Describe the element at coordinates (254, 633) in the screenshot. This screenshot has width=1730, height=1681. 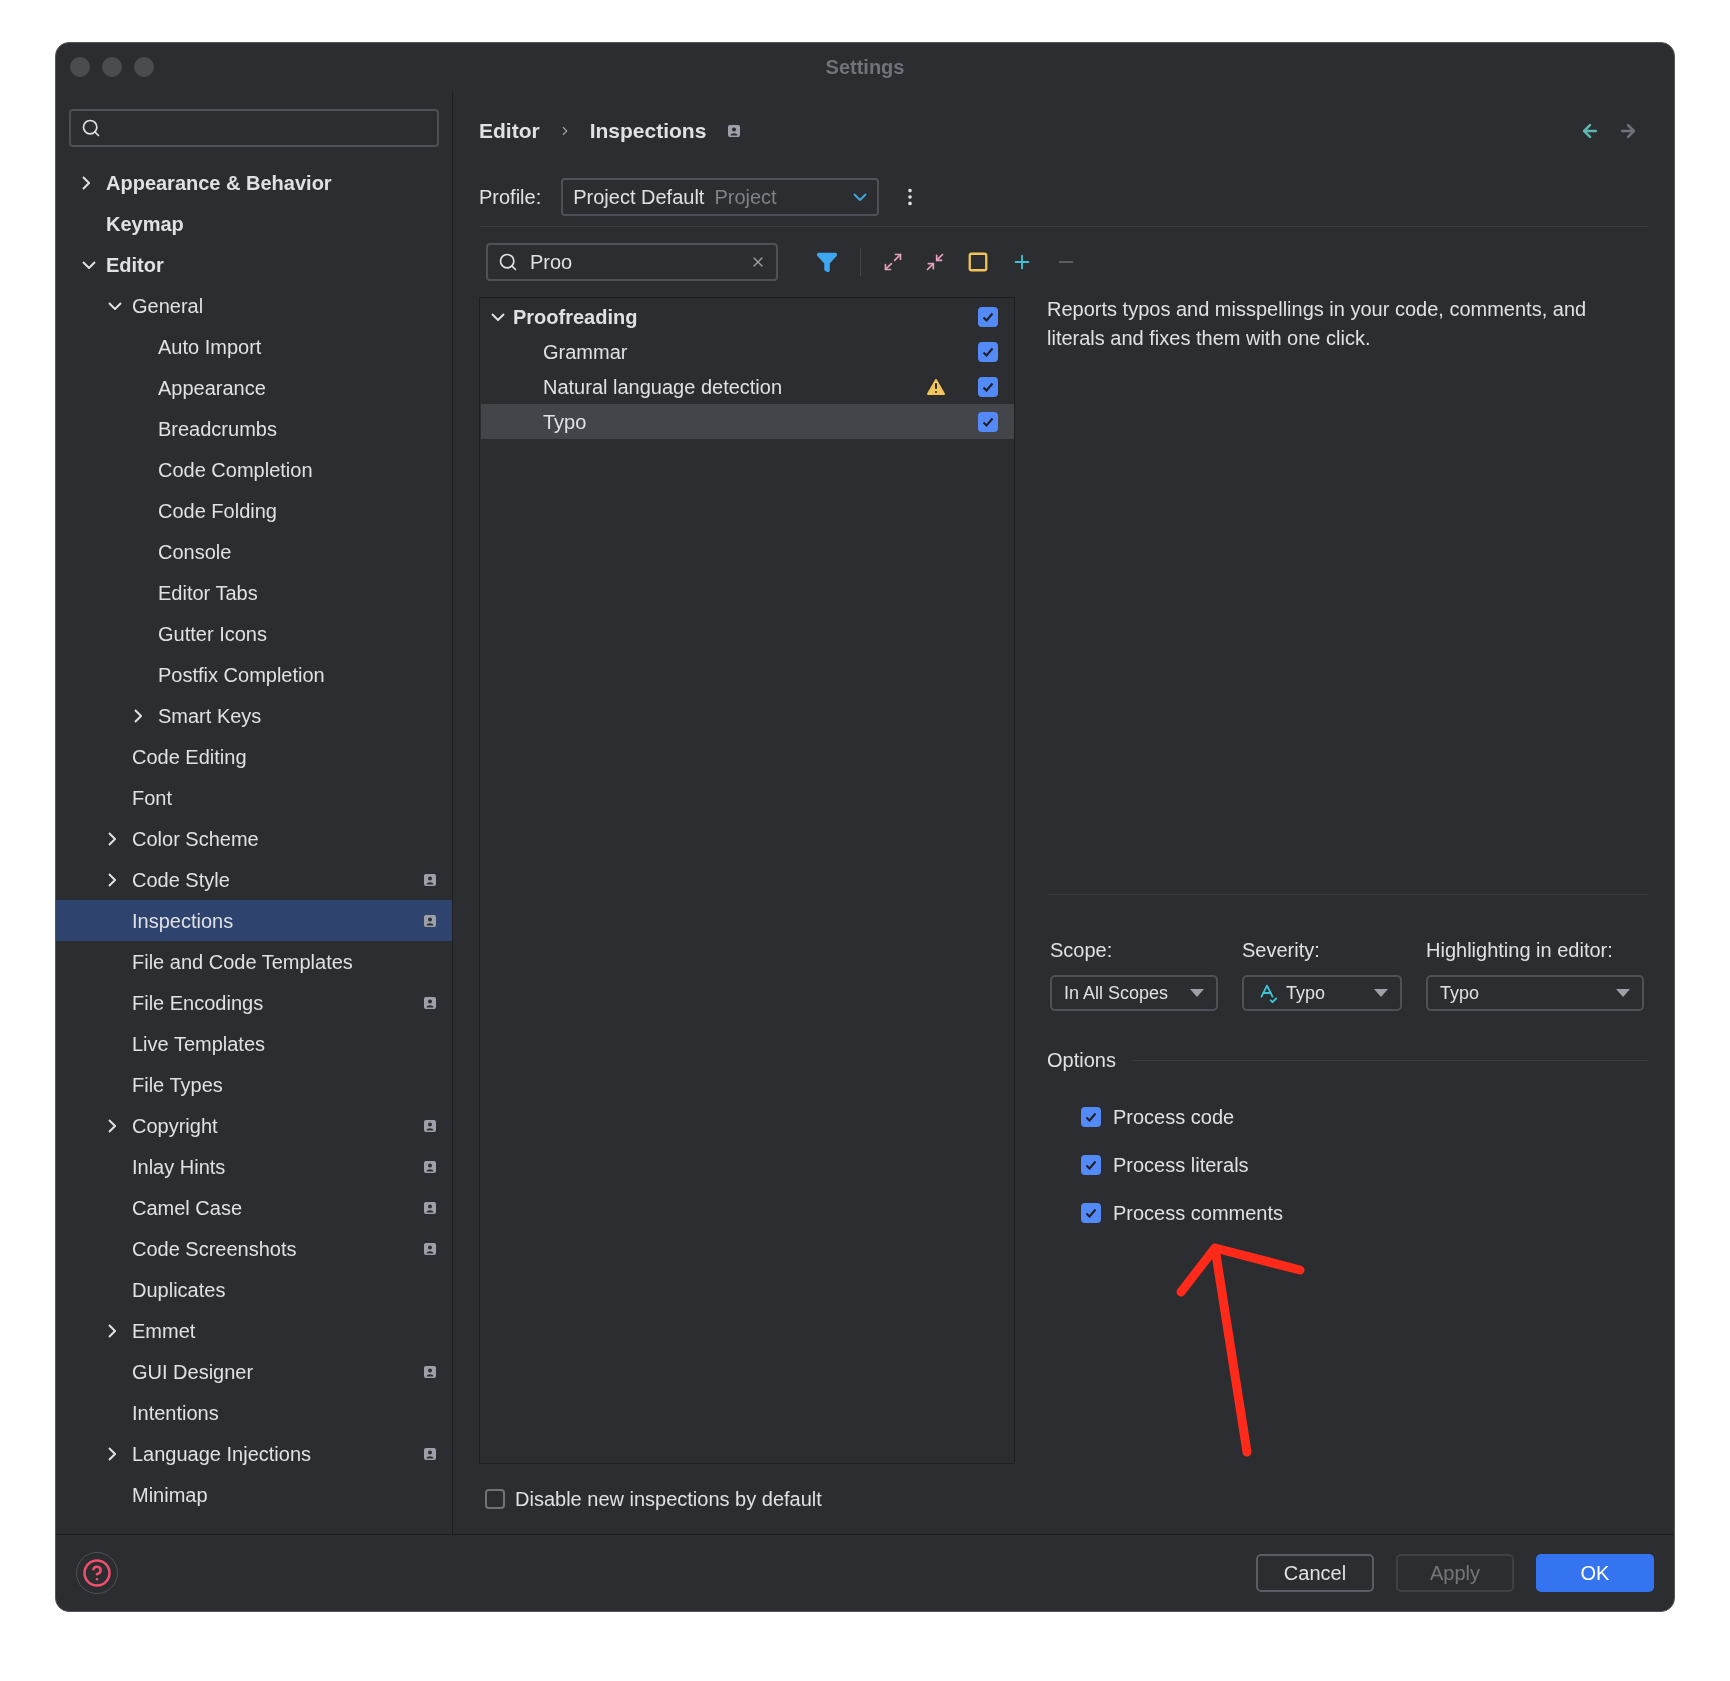
I see `sidebar-item: Gutter Icons` at that location.